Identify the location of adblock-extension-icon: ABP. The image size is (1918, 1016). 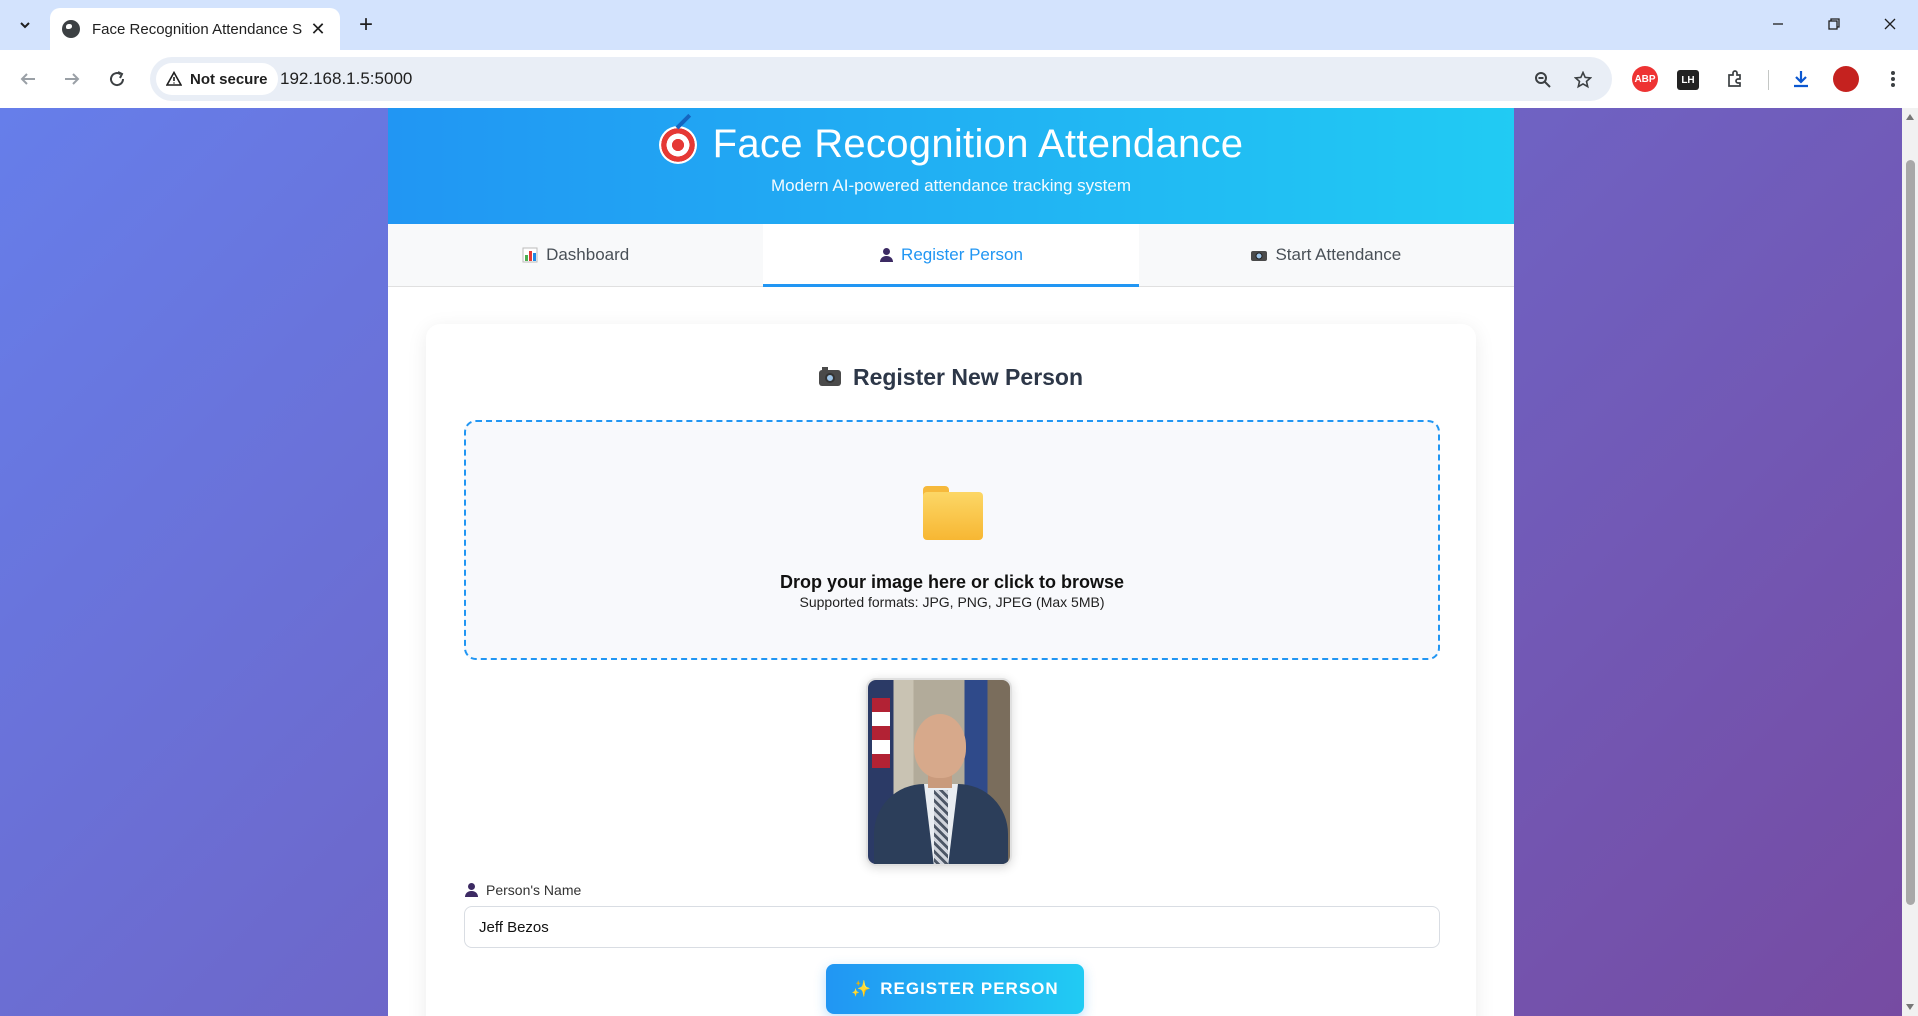
(1645, 79).